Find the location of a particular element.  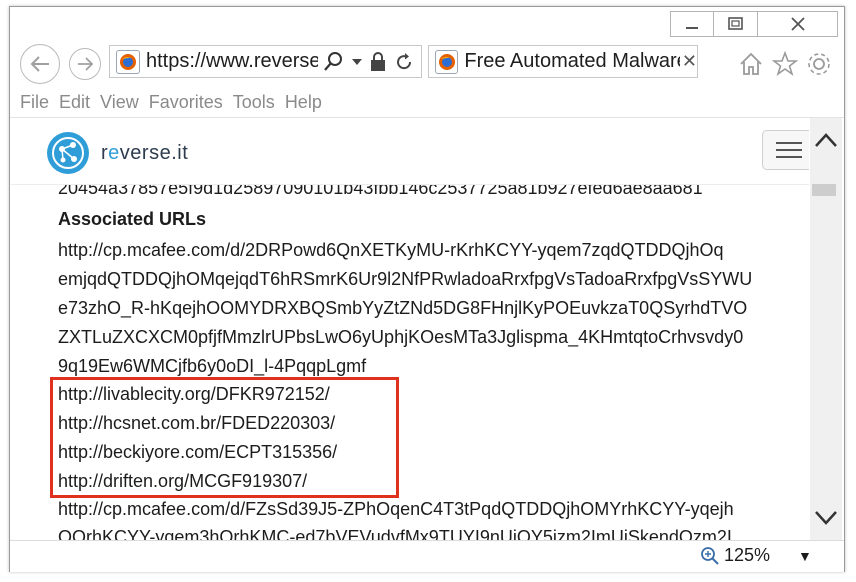

zoom-control: 125% ▼ is located at coordinates (756, 555).